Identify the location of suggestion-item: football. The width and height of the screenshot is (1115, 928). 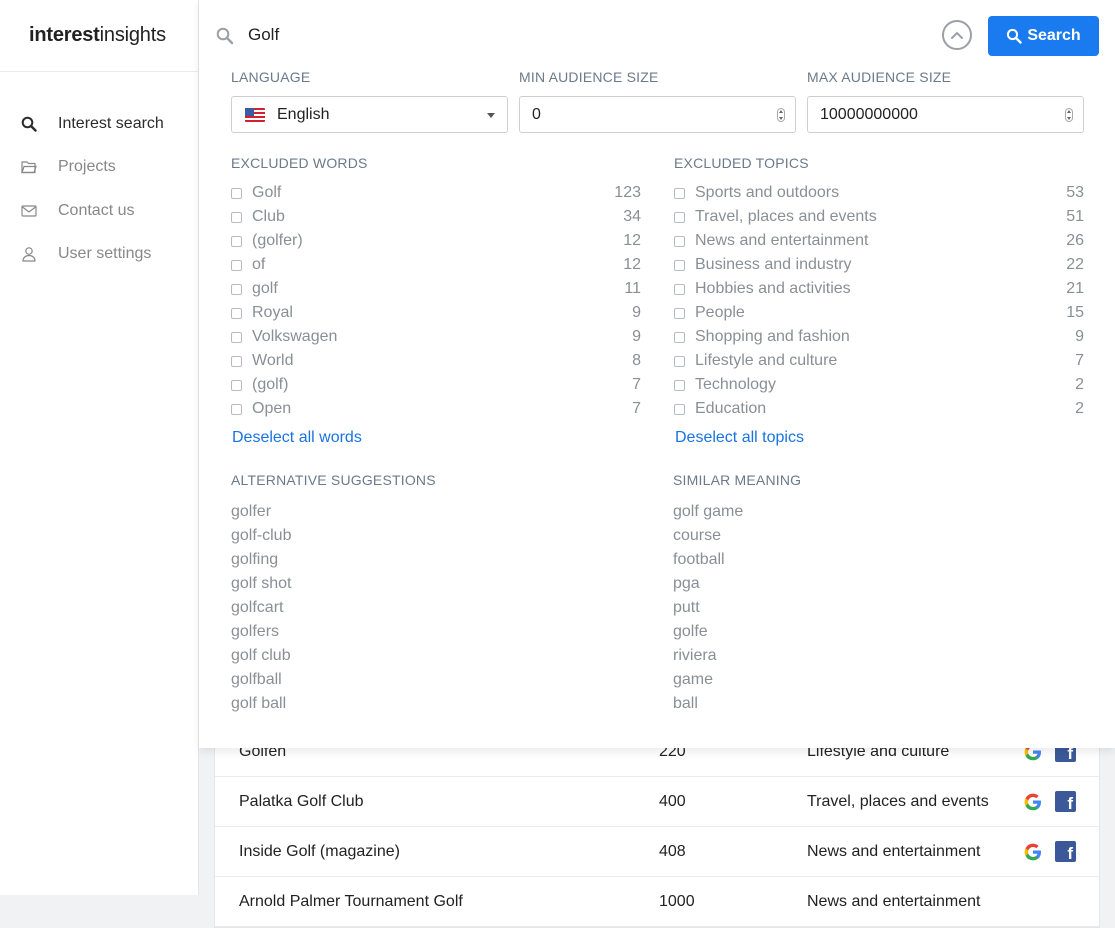
(708, 560).